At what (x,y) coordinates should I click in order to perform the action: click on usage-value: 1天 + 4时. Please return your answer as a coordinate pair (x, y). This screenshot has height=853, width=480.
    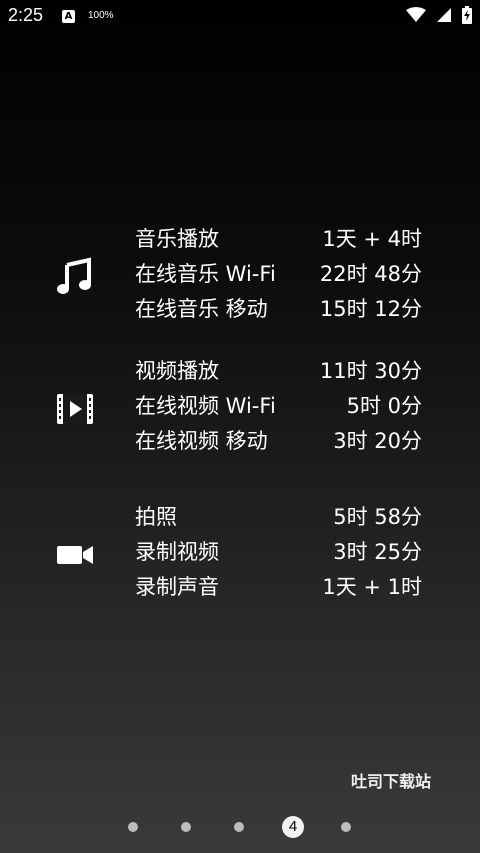
    Looking at the image, I should click on (372, 239).